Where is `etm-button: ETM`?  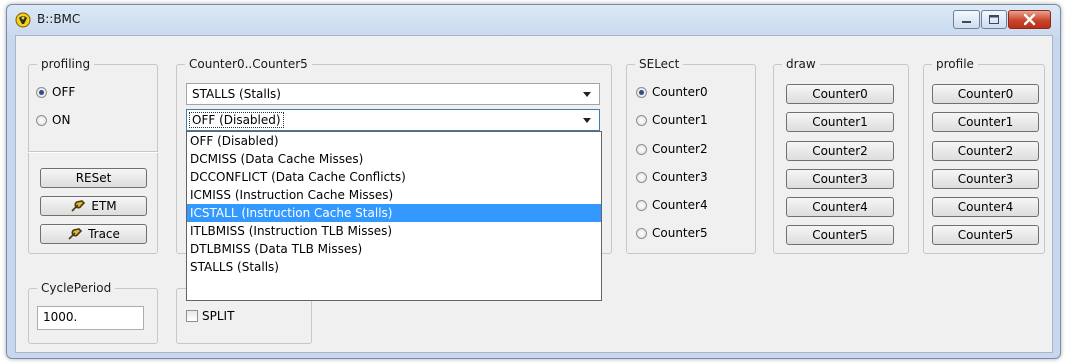
etm-button: ETM is located at coordinates (93, 206).